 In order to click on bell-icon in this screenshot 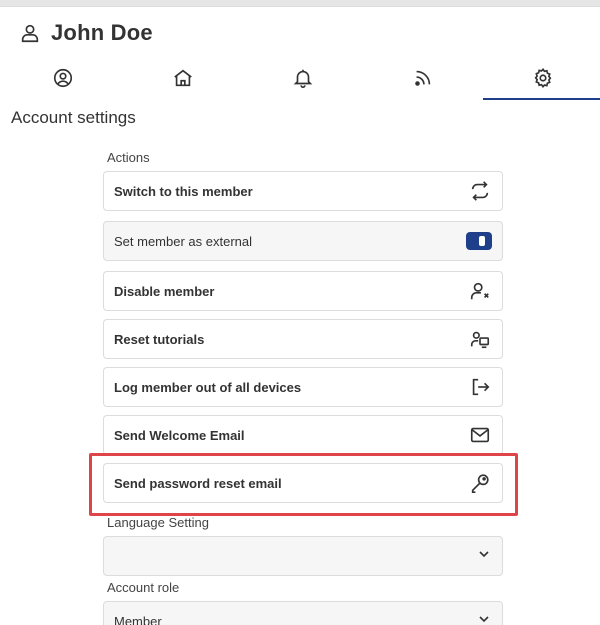, I will do `click(303, 78)`.